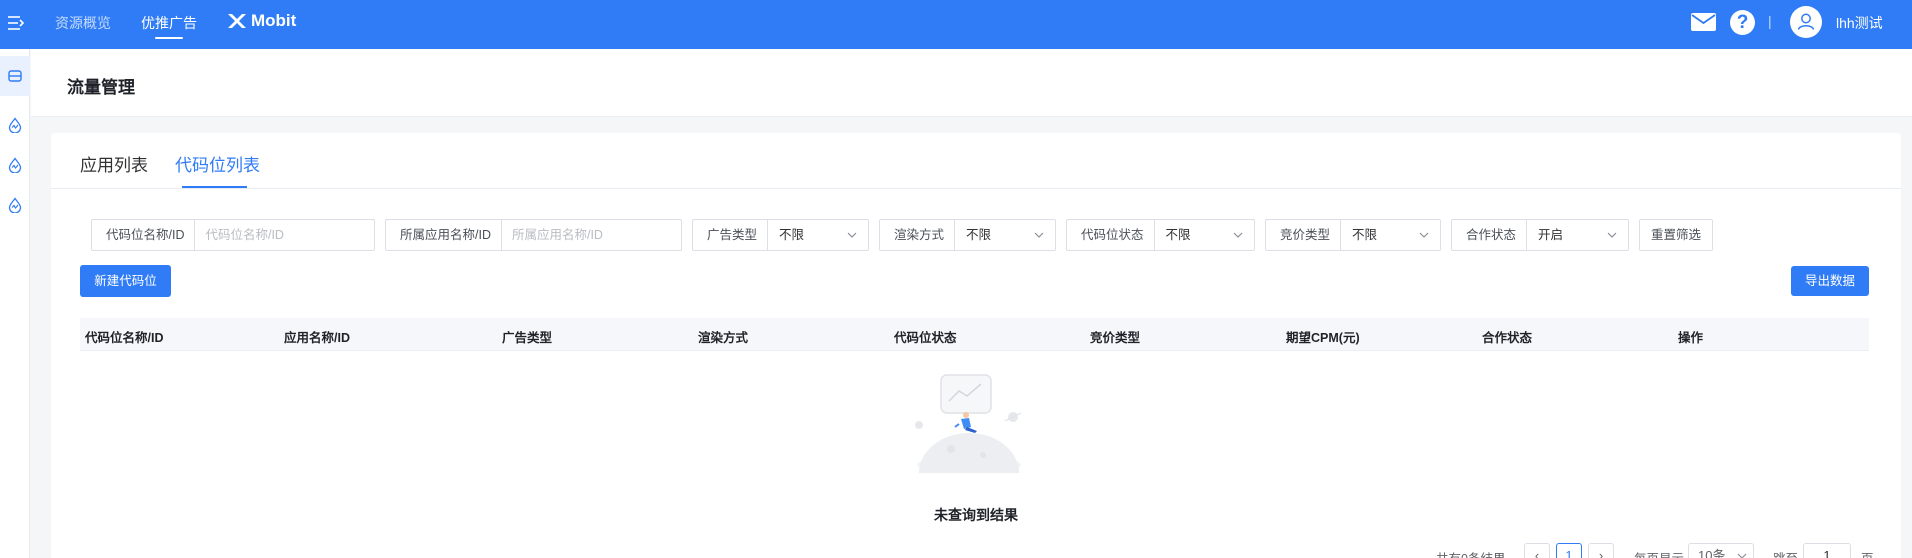 This screenshot has width=1912, height=558. Describe the element at coordinates (274, 20) in the screenshot. I see `logo-text: Mobit` at that location.